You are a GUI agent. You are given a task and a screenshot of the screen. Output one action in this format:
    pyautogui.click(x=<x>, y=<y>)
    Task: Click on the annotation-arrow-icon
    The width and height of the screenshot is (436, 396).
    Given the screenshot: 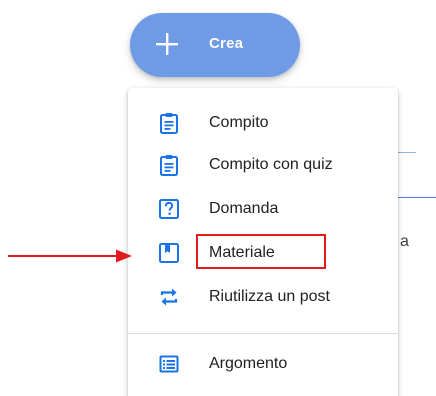 What is the action you would take?
    pyautogui.click(x=70, y=256)
    